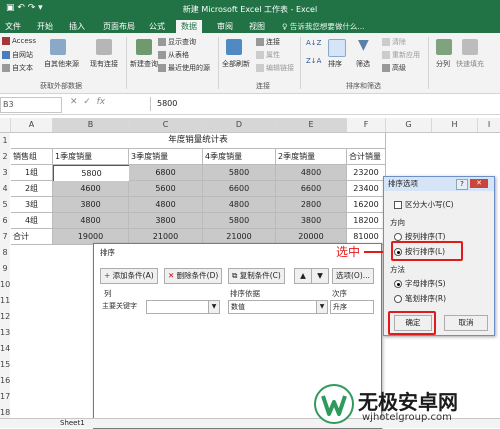 The width and height of the screenshot is (500, 429). I want to click on table-cell: 3组, so click(32, 205).